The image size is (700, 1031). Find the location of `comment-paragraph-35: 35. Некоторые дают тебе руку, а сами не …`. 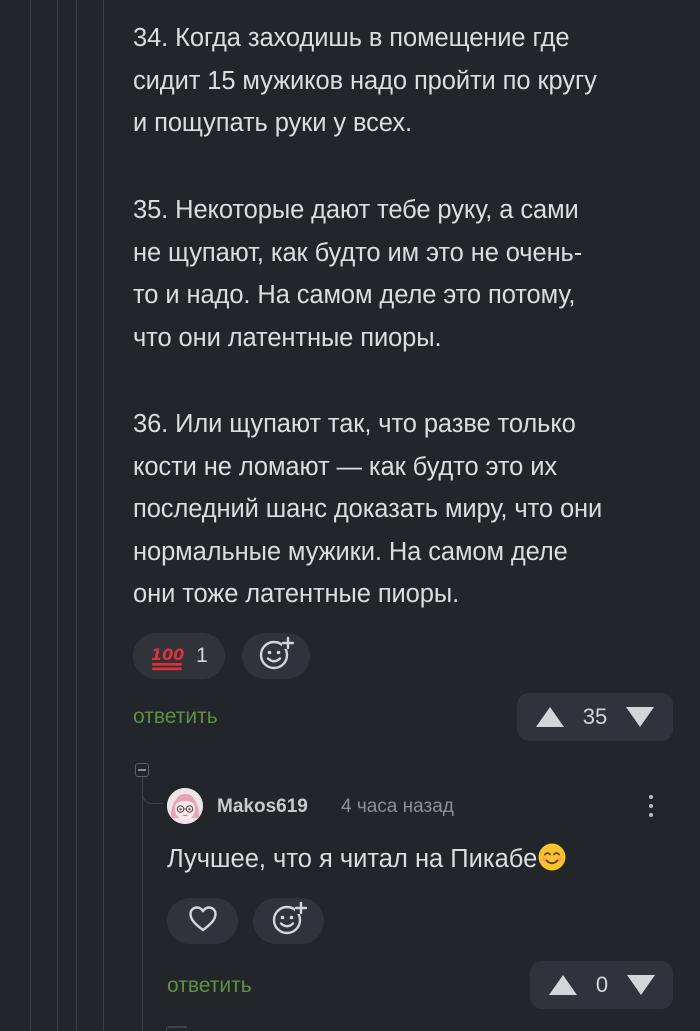

comment-paragraph-35: 35. Некоторые дают тебе руку, а сами не … is located at coordinates (358, 274).